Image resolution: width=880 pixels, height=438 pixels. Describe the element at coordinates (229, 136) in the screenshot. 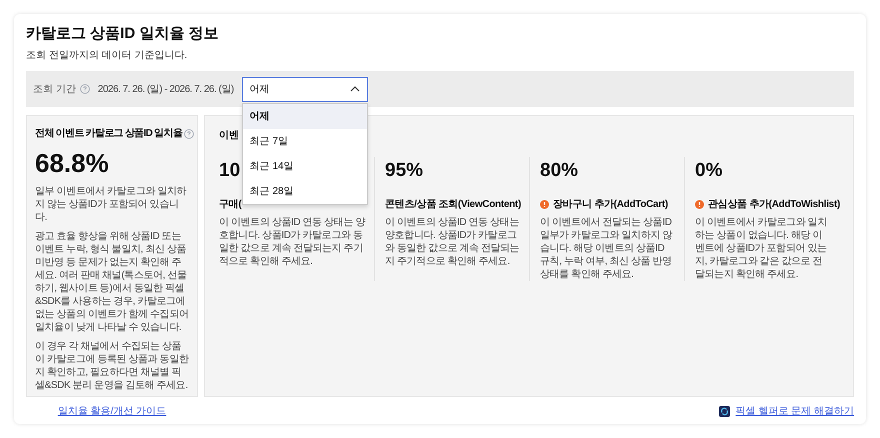

I see `events-heading: 이벤` at that location.